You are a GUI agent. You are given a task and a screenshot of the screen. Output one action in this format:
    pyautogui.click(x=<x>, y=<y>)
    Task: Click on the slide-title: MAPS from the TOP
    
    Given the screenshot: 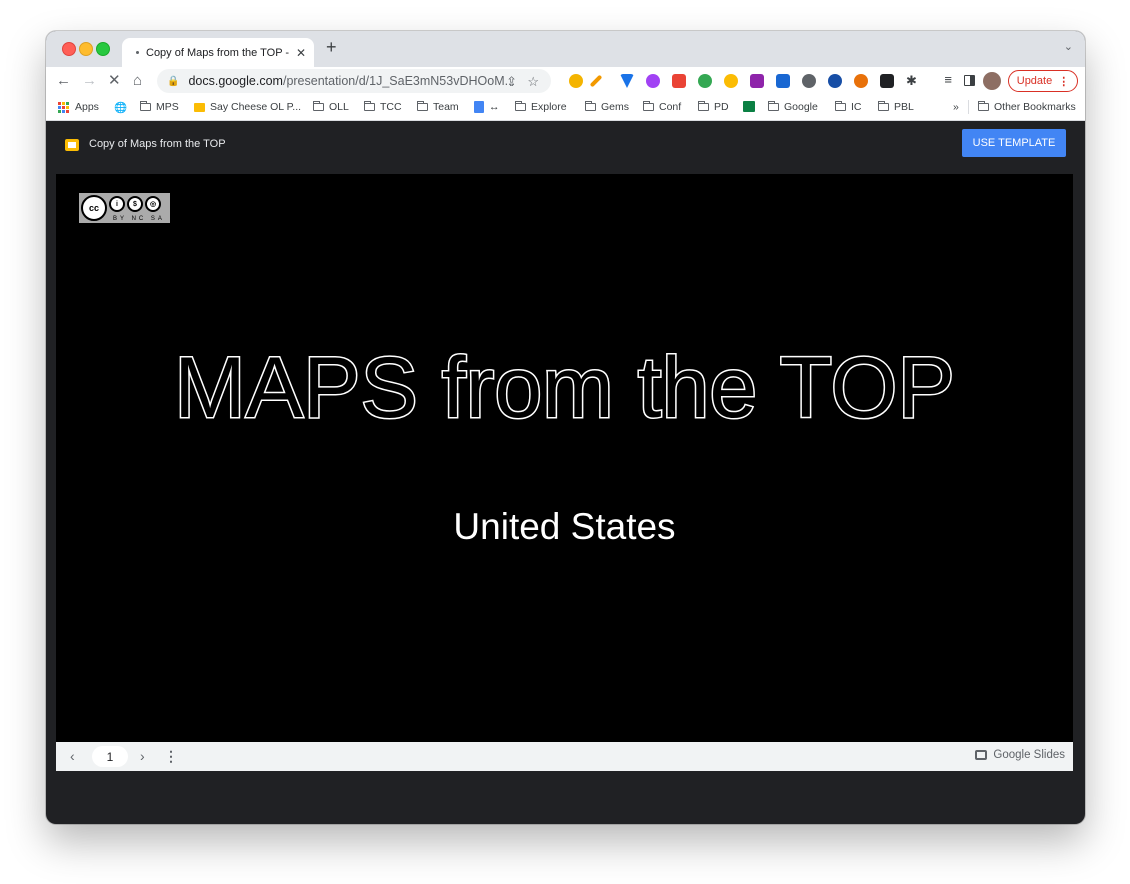 What is the action you would take?
    pyautogui.click(x=564, y=388)
    